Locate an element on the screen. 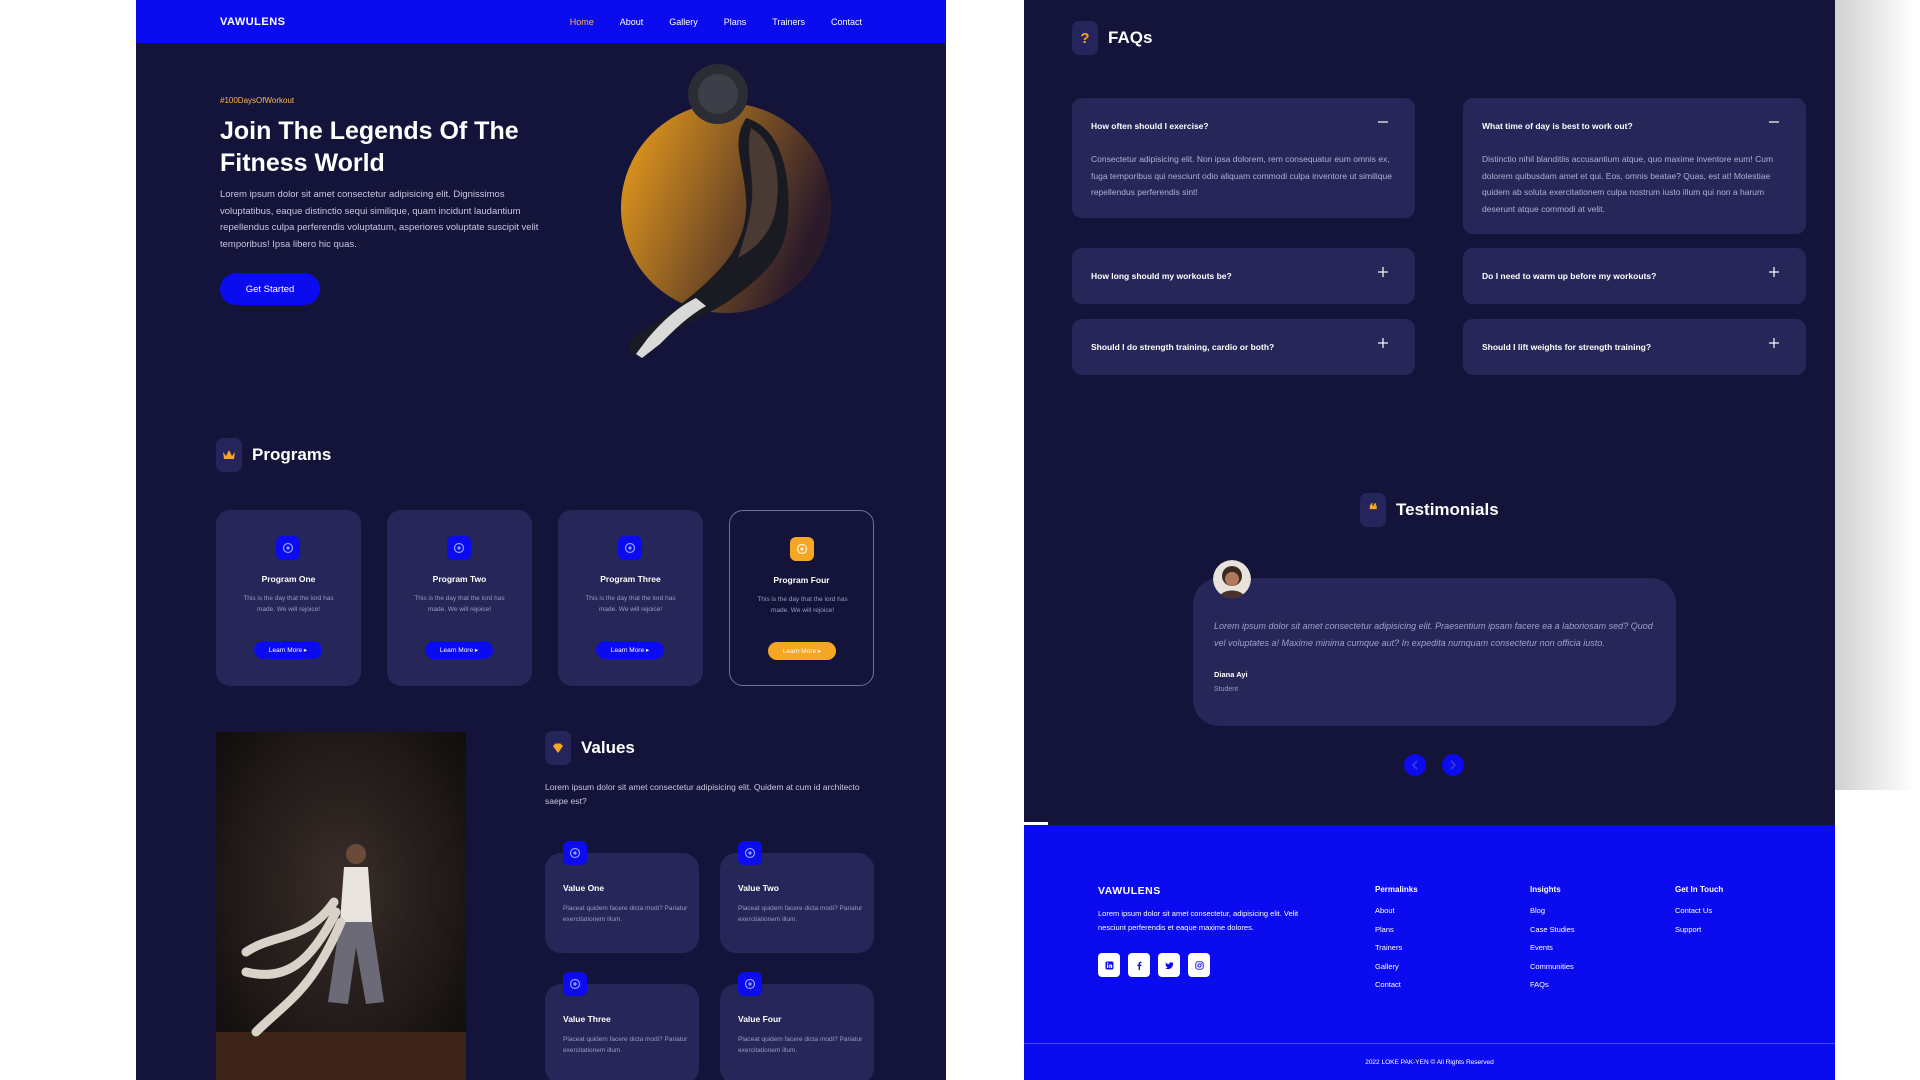  footer-logo: VAWULENS is located at coordinates (1129, 891).